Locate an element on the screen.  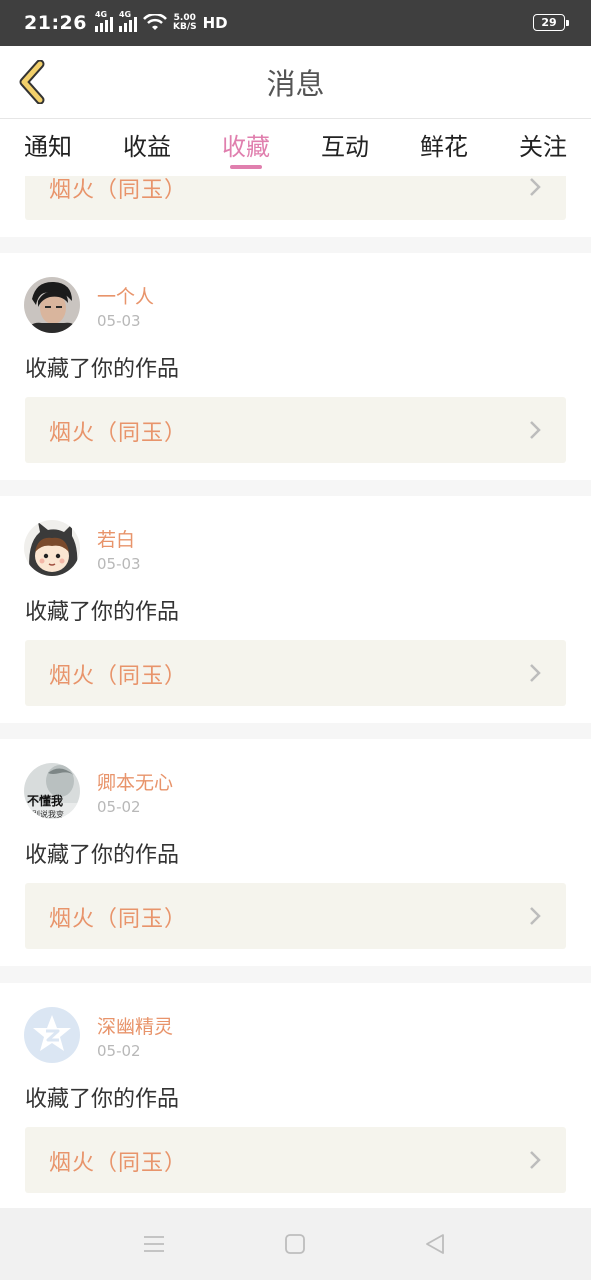
username: 深幽精灵 is located at coordinates (135, 1025).